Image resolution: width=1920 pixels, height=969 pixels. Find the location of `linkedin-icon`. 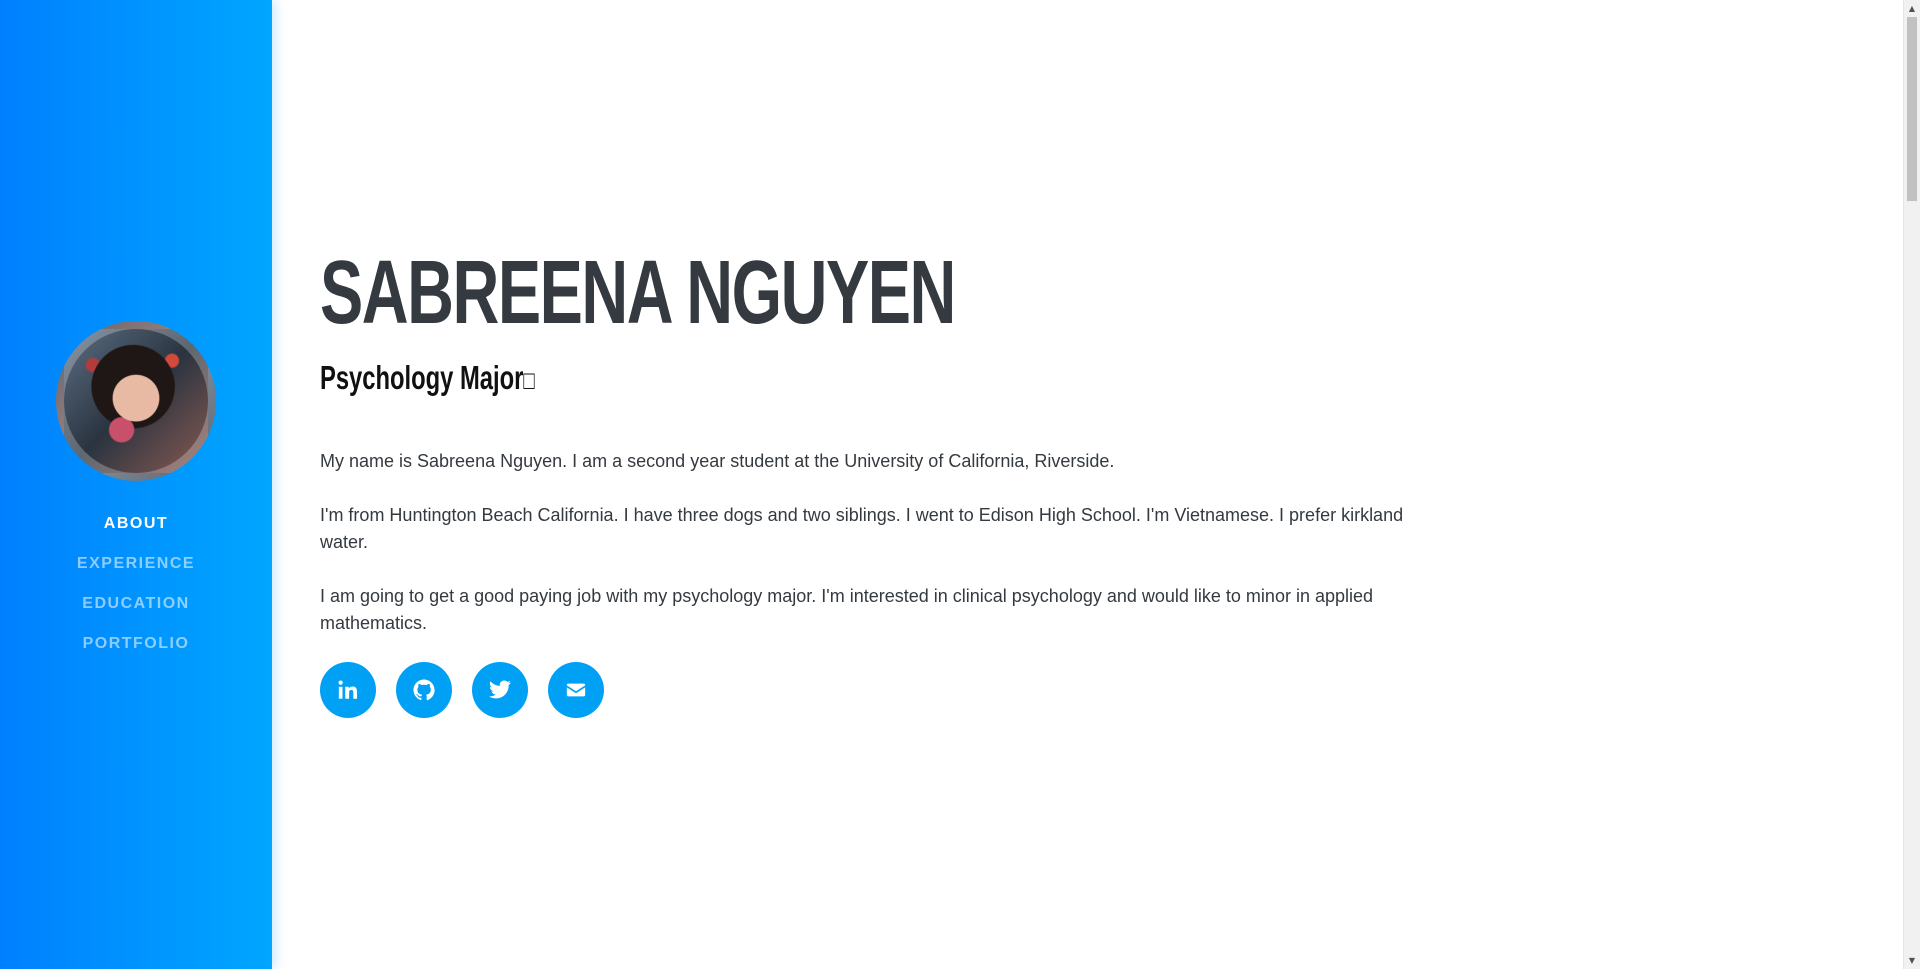

linkedin-icon is located at coordinates (347, 689).